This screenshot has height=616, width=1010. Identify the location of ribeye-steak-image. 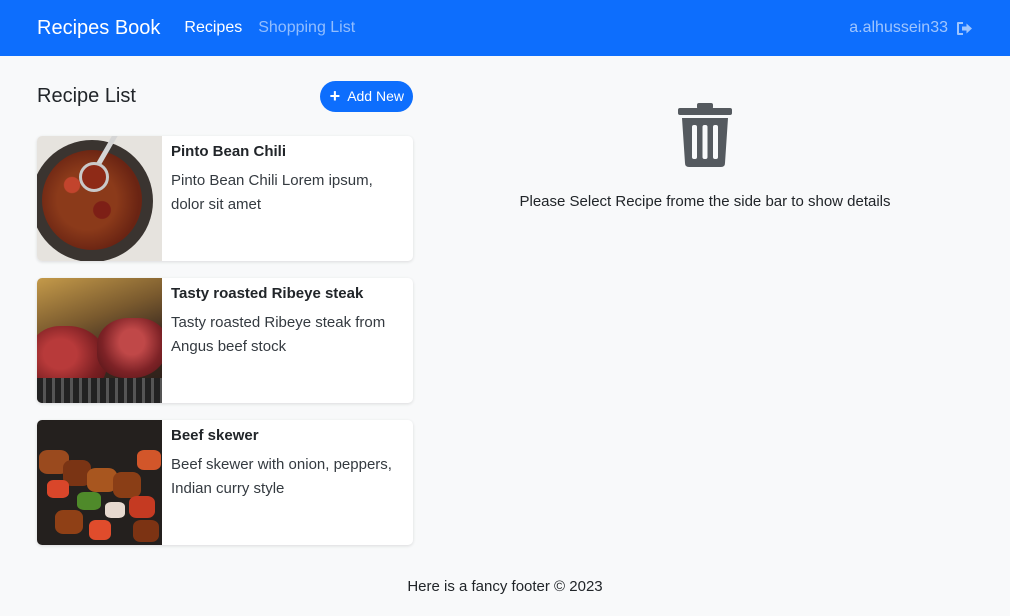
(99, 340).